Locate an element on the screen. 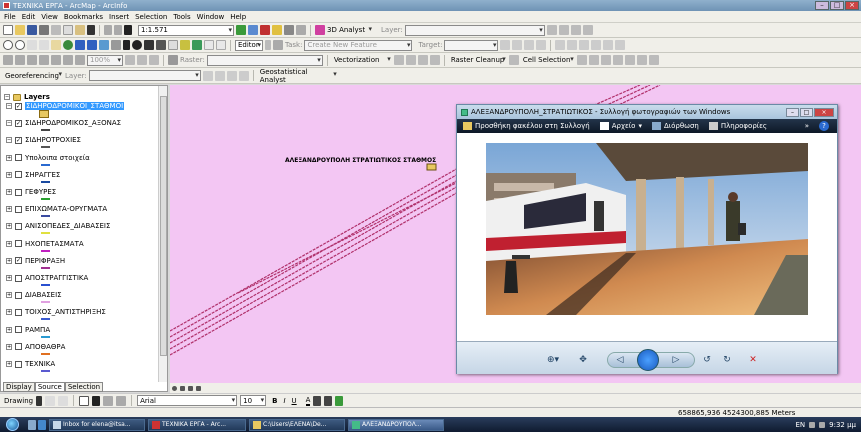 The image size is (861, 432). station-marker is located at coordinates (431, 167).